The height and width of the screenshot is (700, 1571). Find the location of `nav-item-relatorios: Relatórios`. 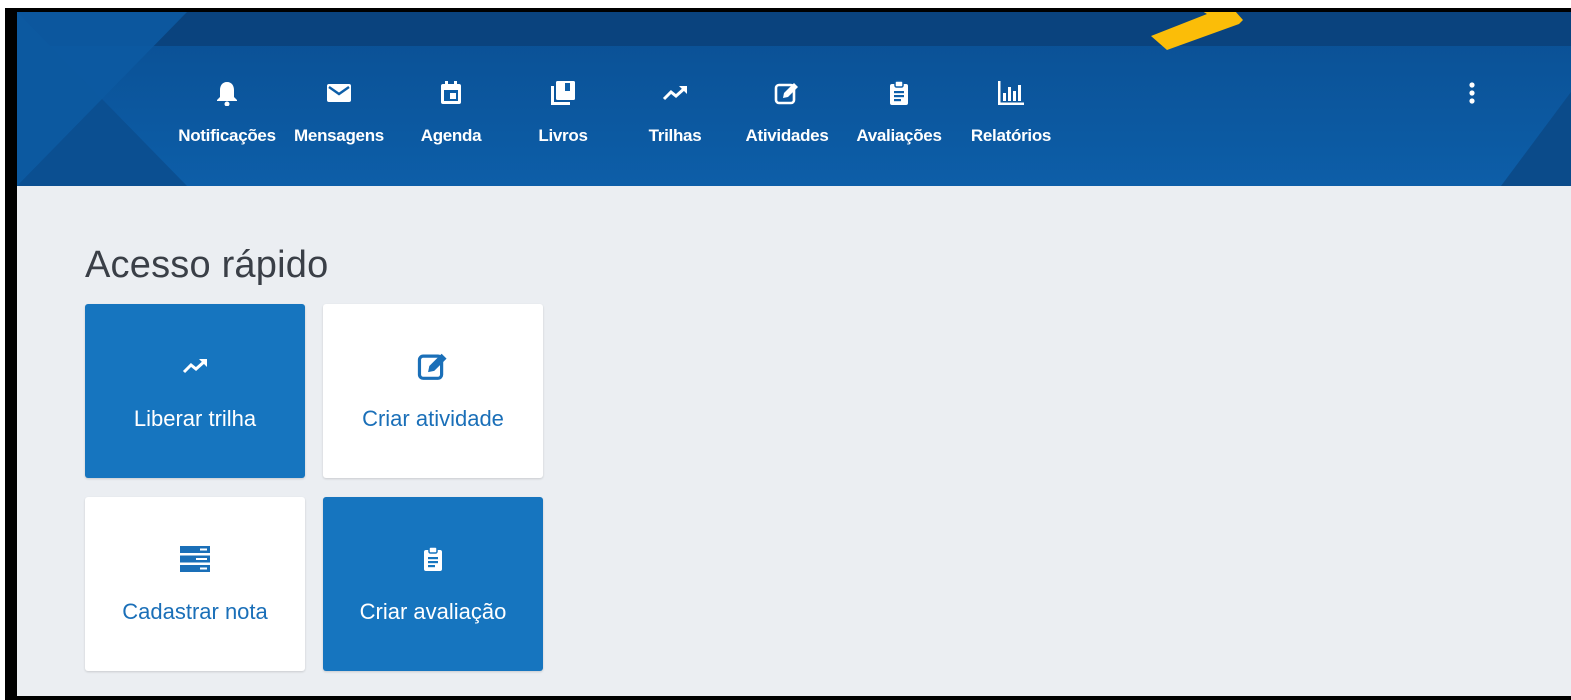

nav-item-relatorios: Relatórios is located at coordinates (1011, 118).